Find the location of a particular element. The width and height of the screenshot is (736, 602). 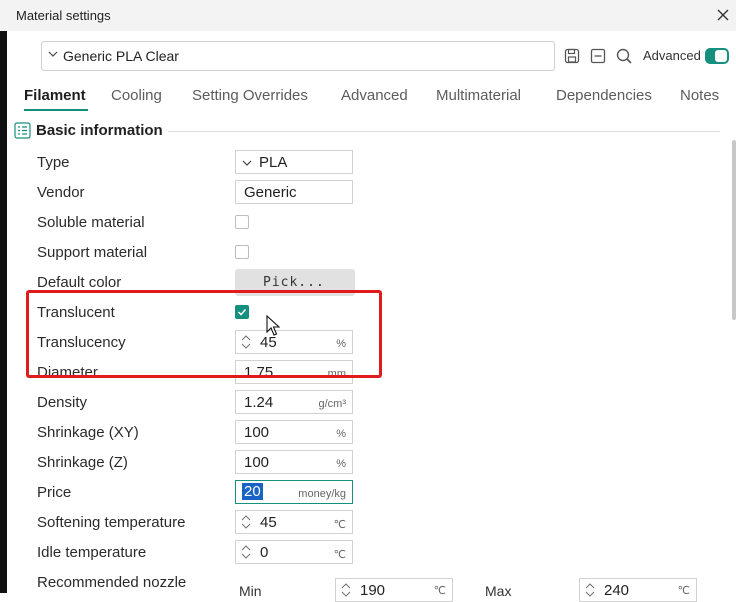

search-icon is located at coordinates (624, 56).